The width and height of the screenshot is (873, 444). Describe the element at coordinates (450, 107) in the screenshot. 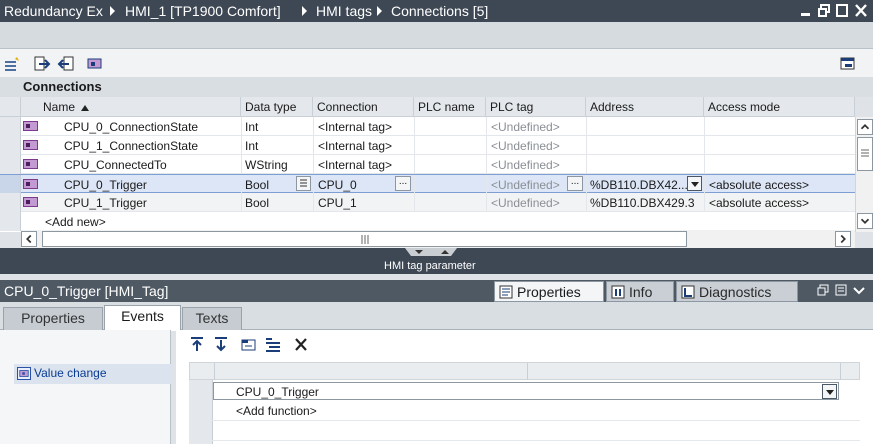

I see `column-header-plc-name: PLC name` at that location.